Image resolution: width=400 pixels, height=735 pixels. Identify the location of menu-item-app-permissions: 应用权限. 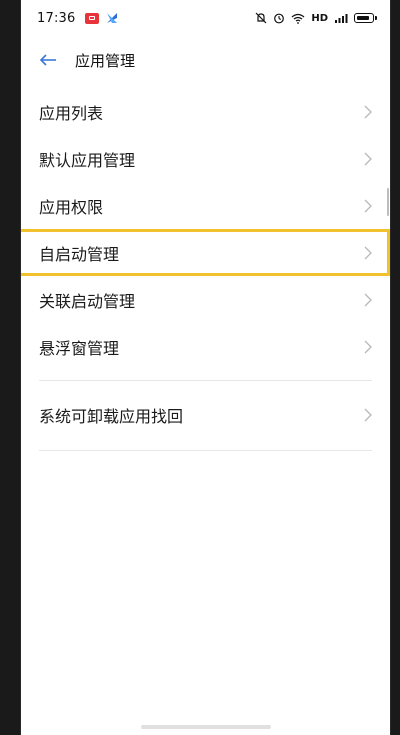
(205, 205).